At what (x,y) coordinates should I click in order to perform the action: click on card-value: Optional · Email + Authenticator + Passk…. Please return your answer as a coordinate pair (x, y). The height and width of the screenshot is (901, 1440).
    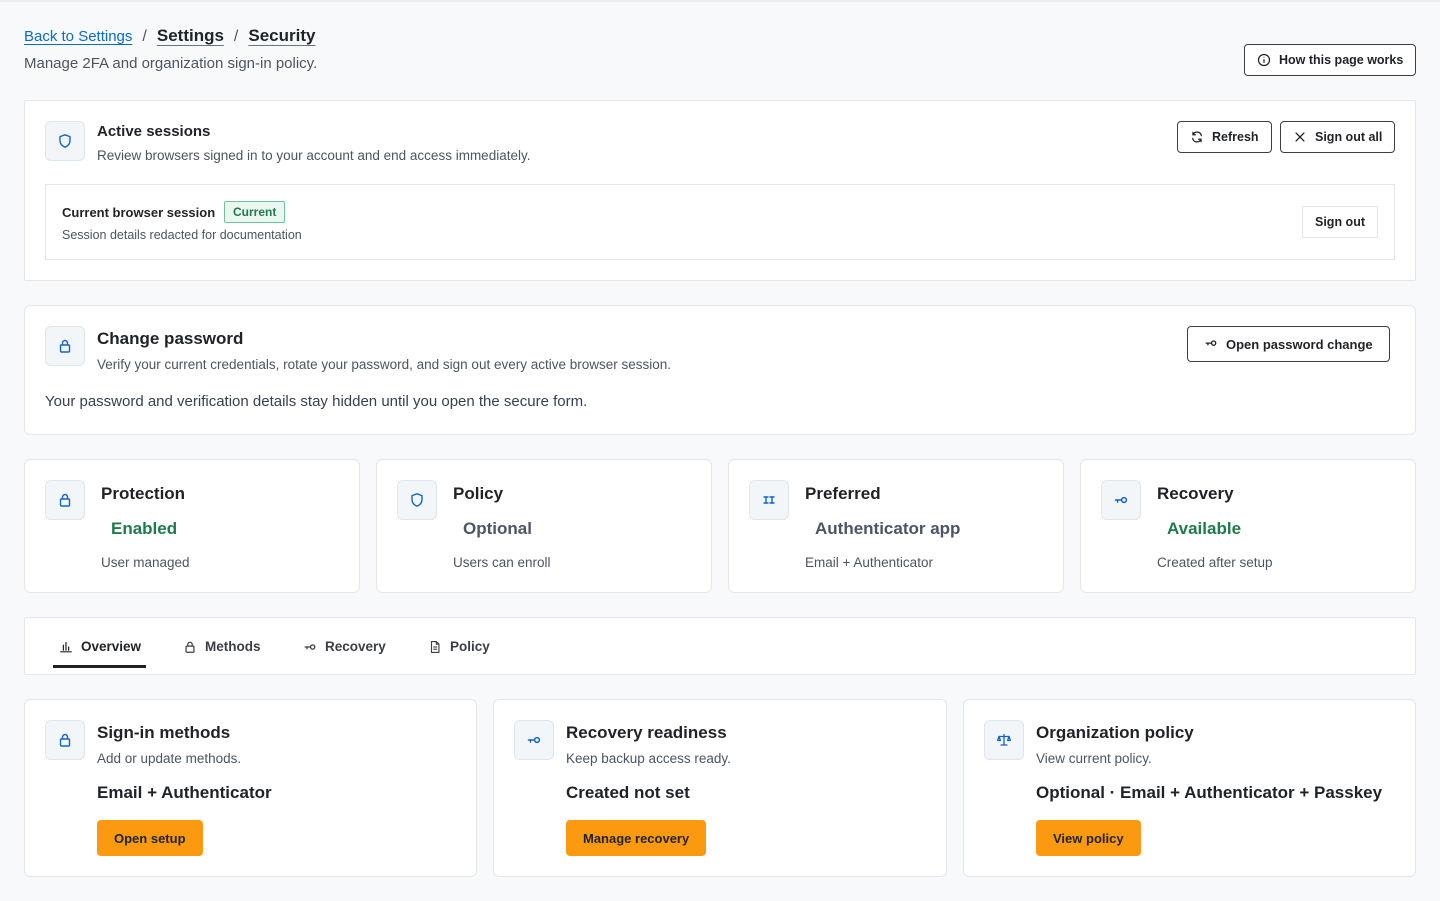
    Looking at the image, I should click on (1209, 792).